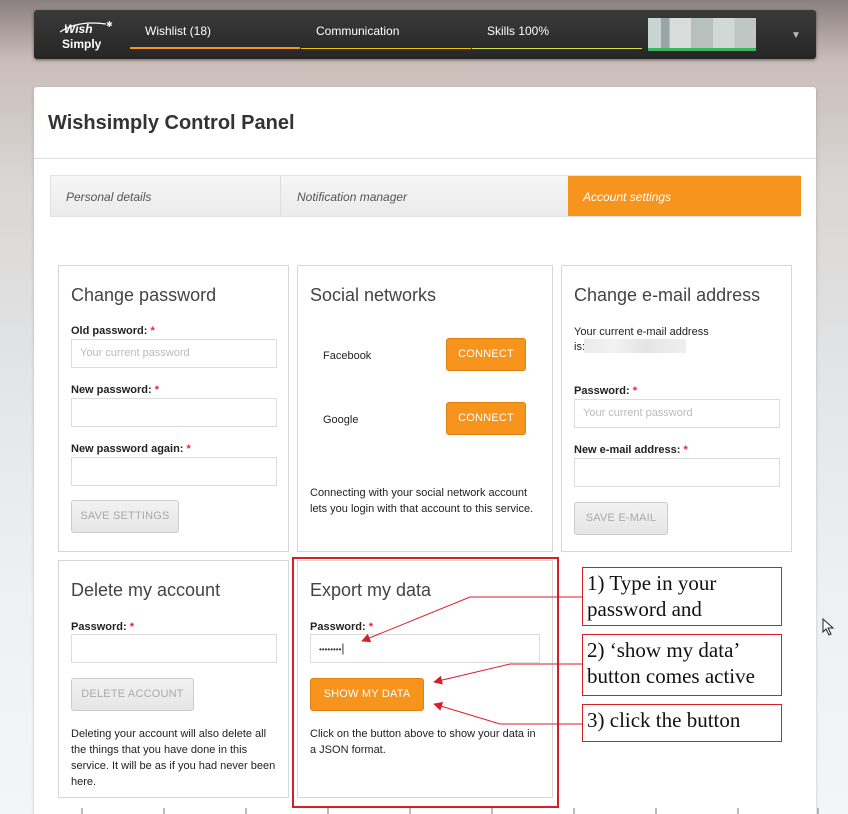 The width and height of the screenshot is (848, 814). I want to click on mouse-pointer-icon, so click(828, 627).